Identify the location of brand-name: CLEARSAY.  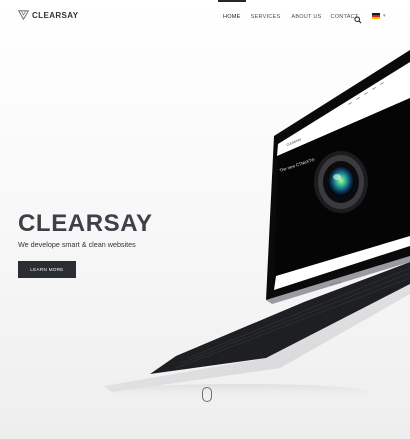
(55, 15).